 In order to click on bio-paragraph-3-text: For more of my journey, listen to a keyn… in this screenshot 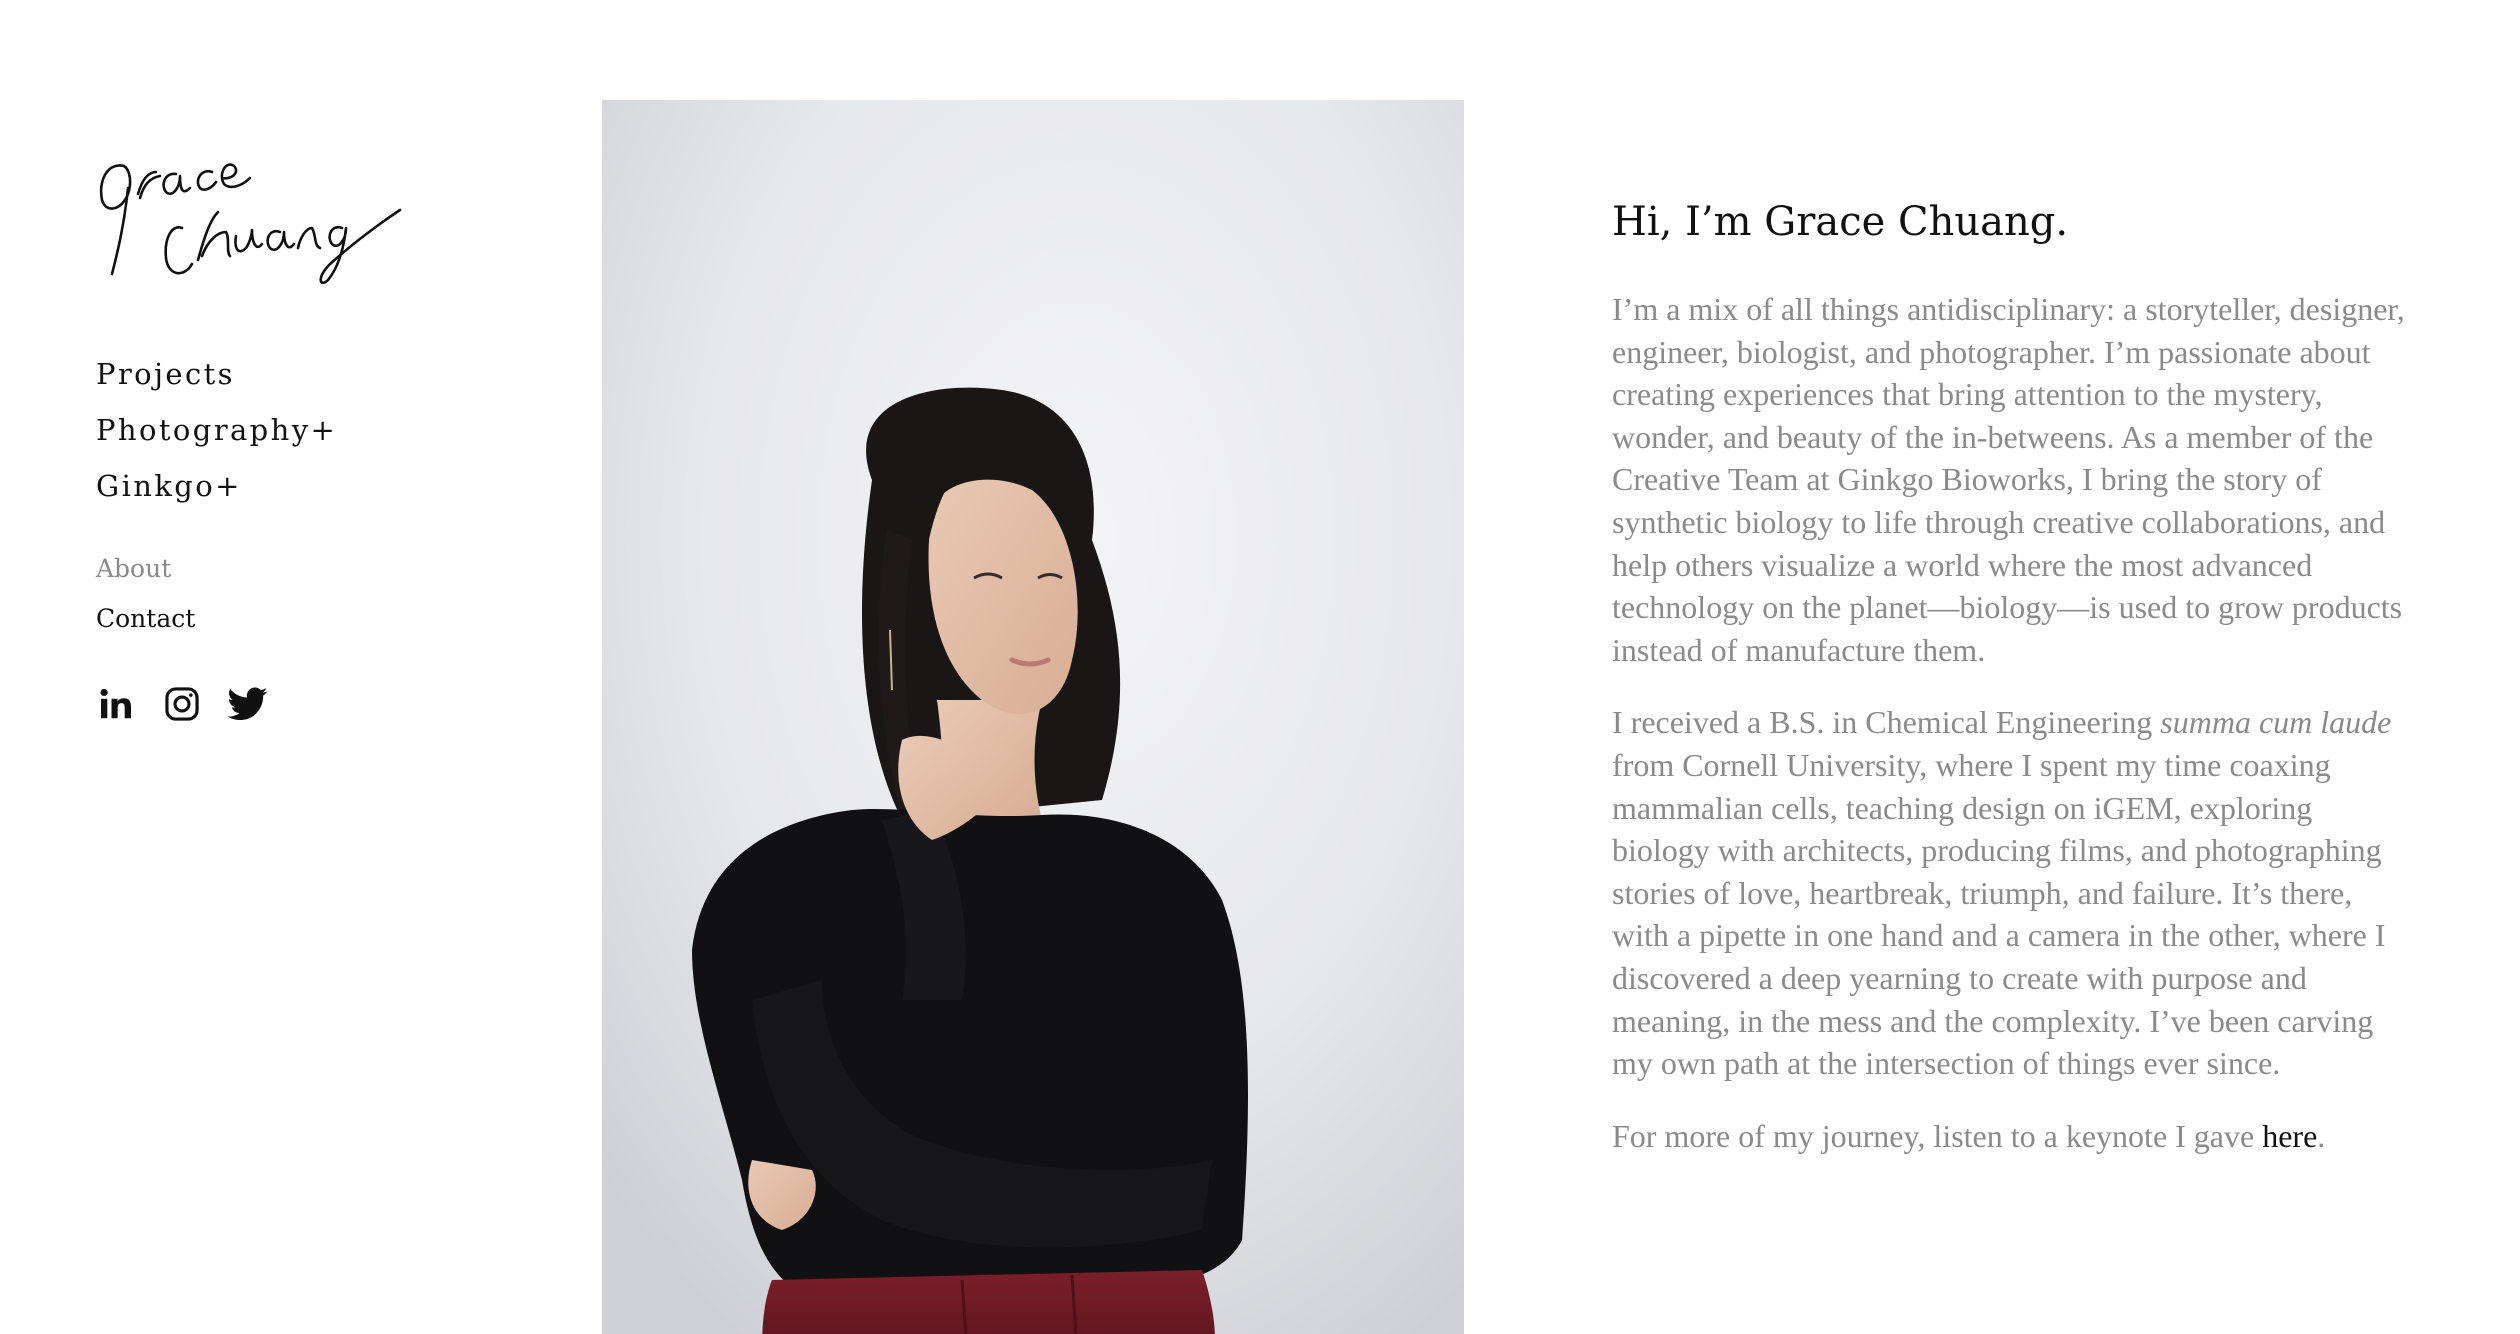, I will do `click(1937, 1135)`.